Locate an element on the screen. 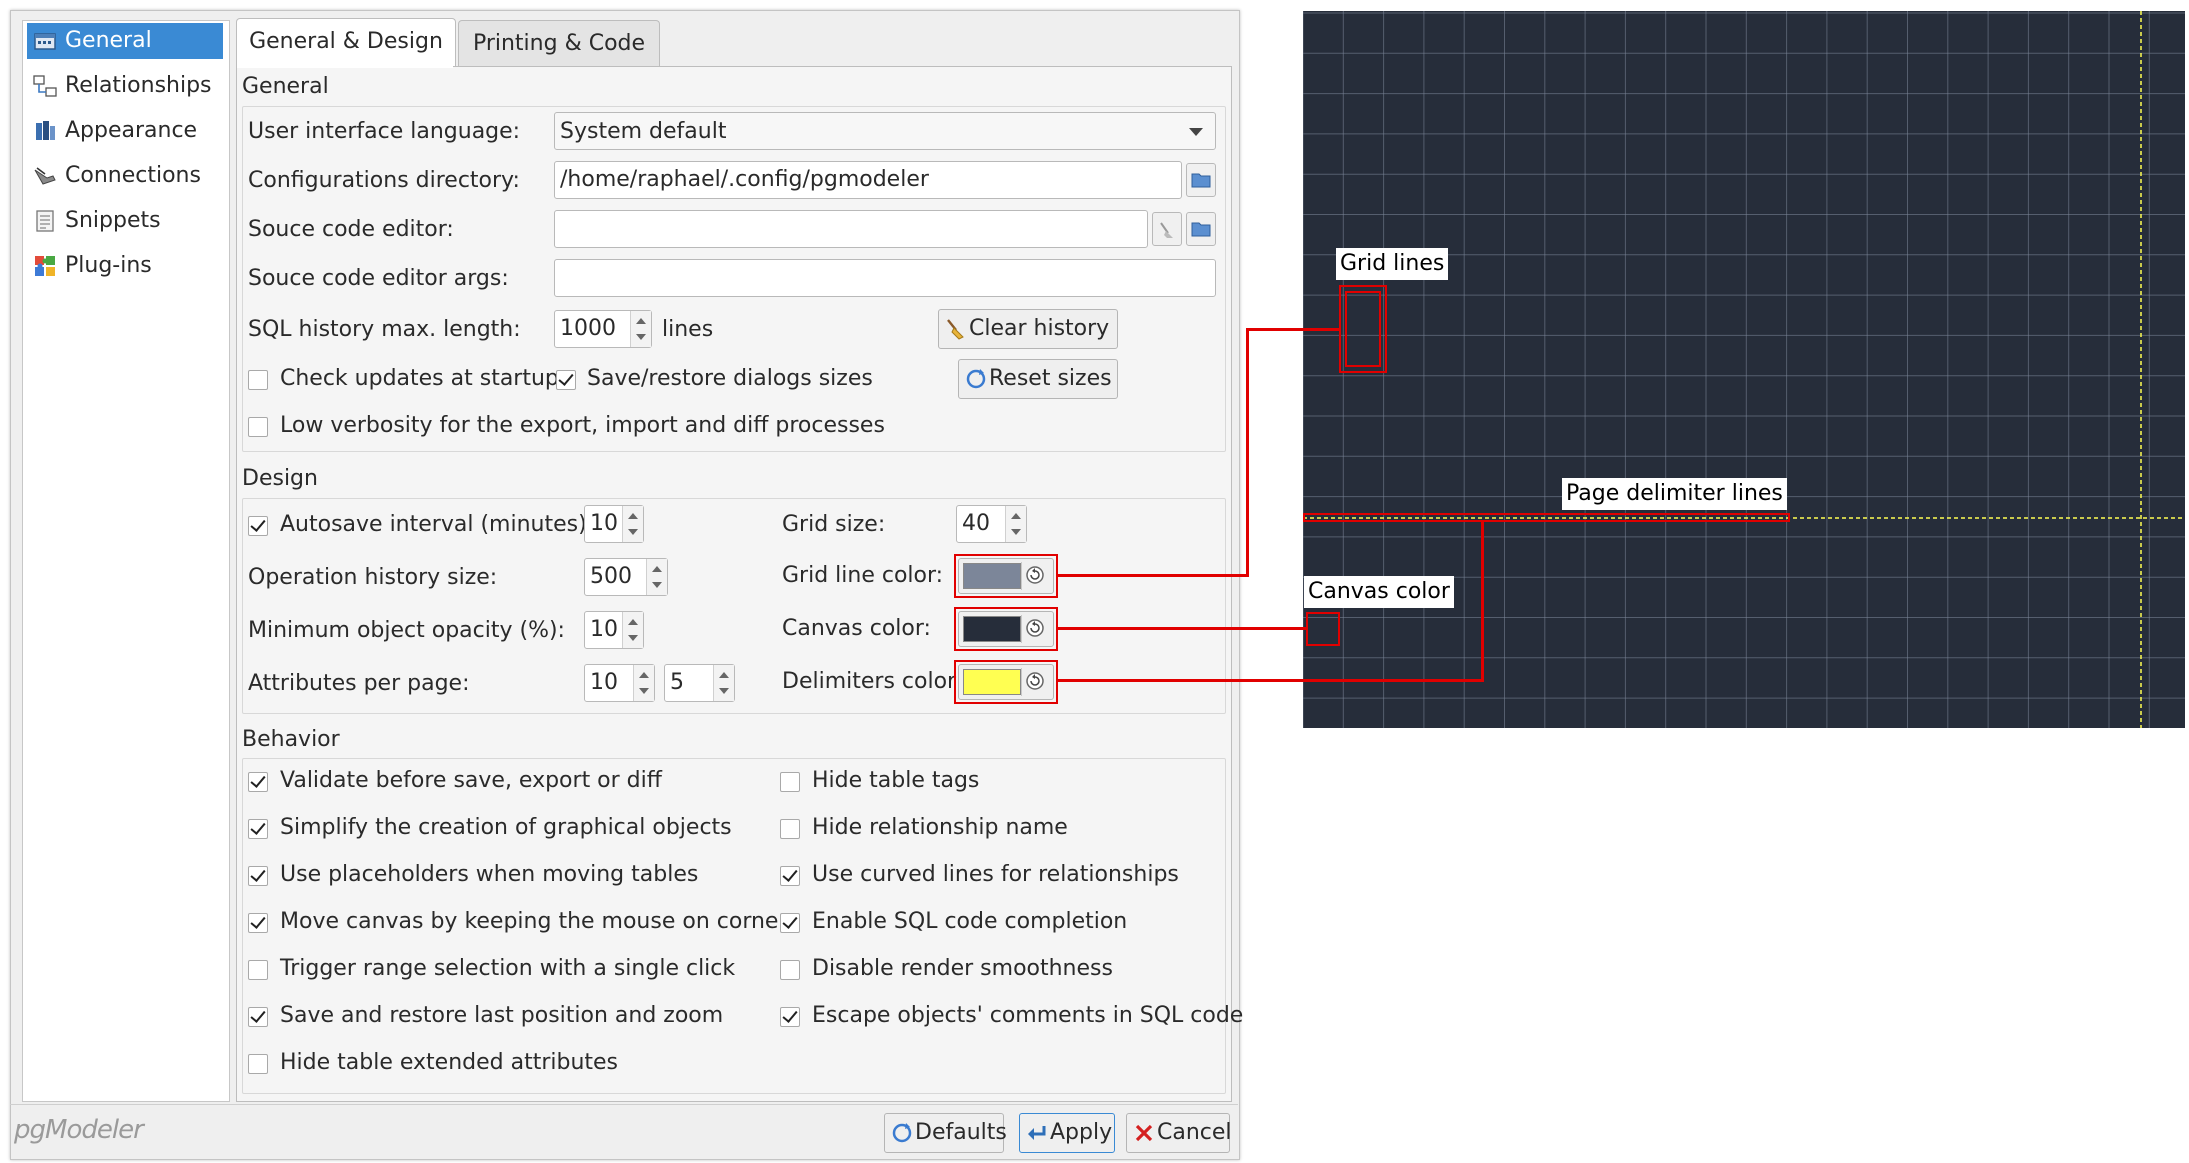  active-tab-joint is located at coordinates (345, 66).